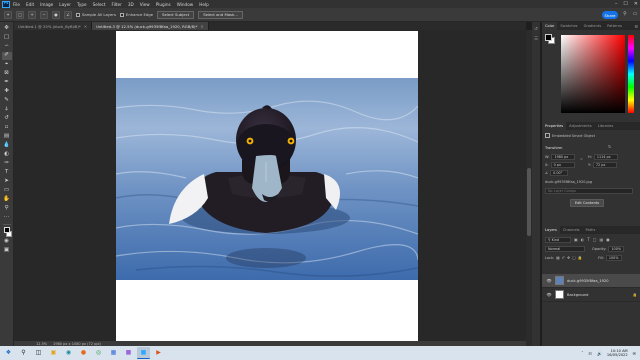  I want to click on tab-adjustments: Adjustments, so click(580, 126).